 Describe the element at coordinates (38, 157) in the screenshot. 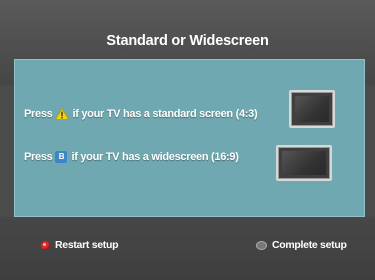

I see `option-wide-prefix: Press` at that location.